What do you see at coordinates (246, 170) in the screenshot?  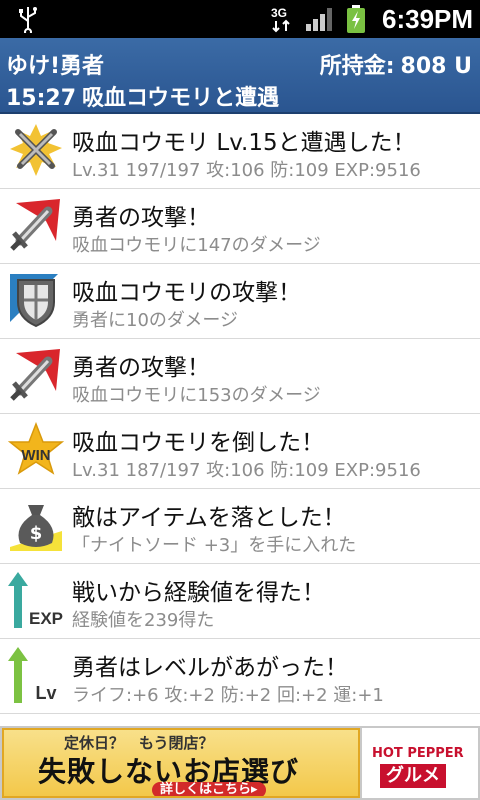 I see `log-detail: Lv.31 197/197 攻:106 防:109 EXP:9516` at bounding box center [246, 170].